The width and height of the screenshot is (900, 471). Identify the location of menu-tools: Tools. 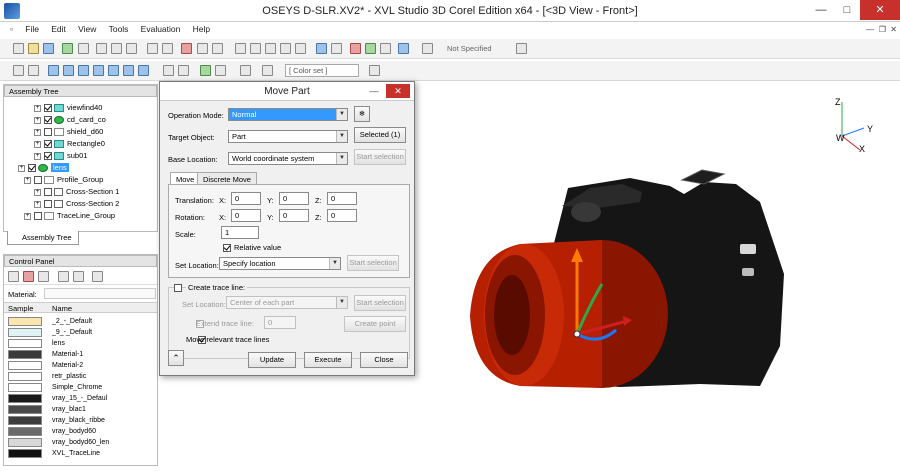
(119, 29).